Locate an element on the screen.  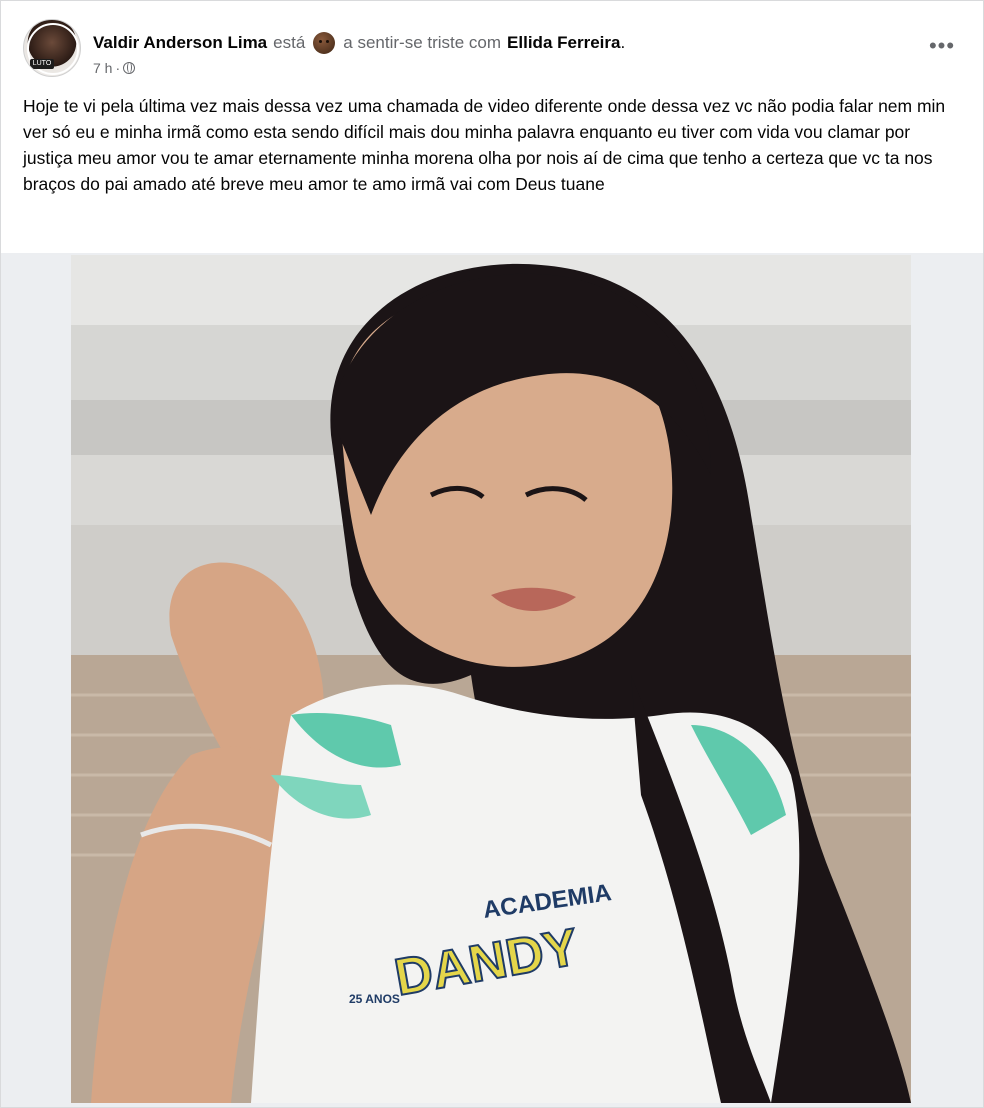
more-options-icon: ••• is located at coordinates (942, 45).